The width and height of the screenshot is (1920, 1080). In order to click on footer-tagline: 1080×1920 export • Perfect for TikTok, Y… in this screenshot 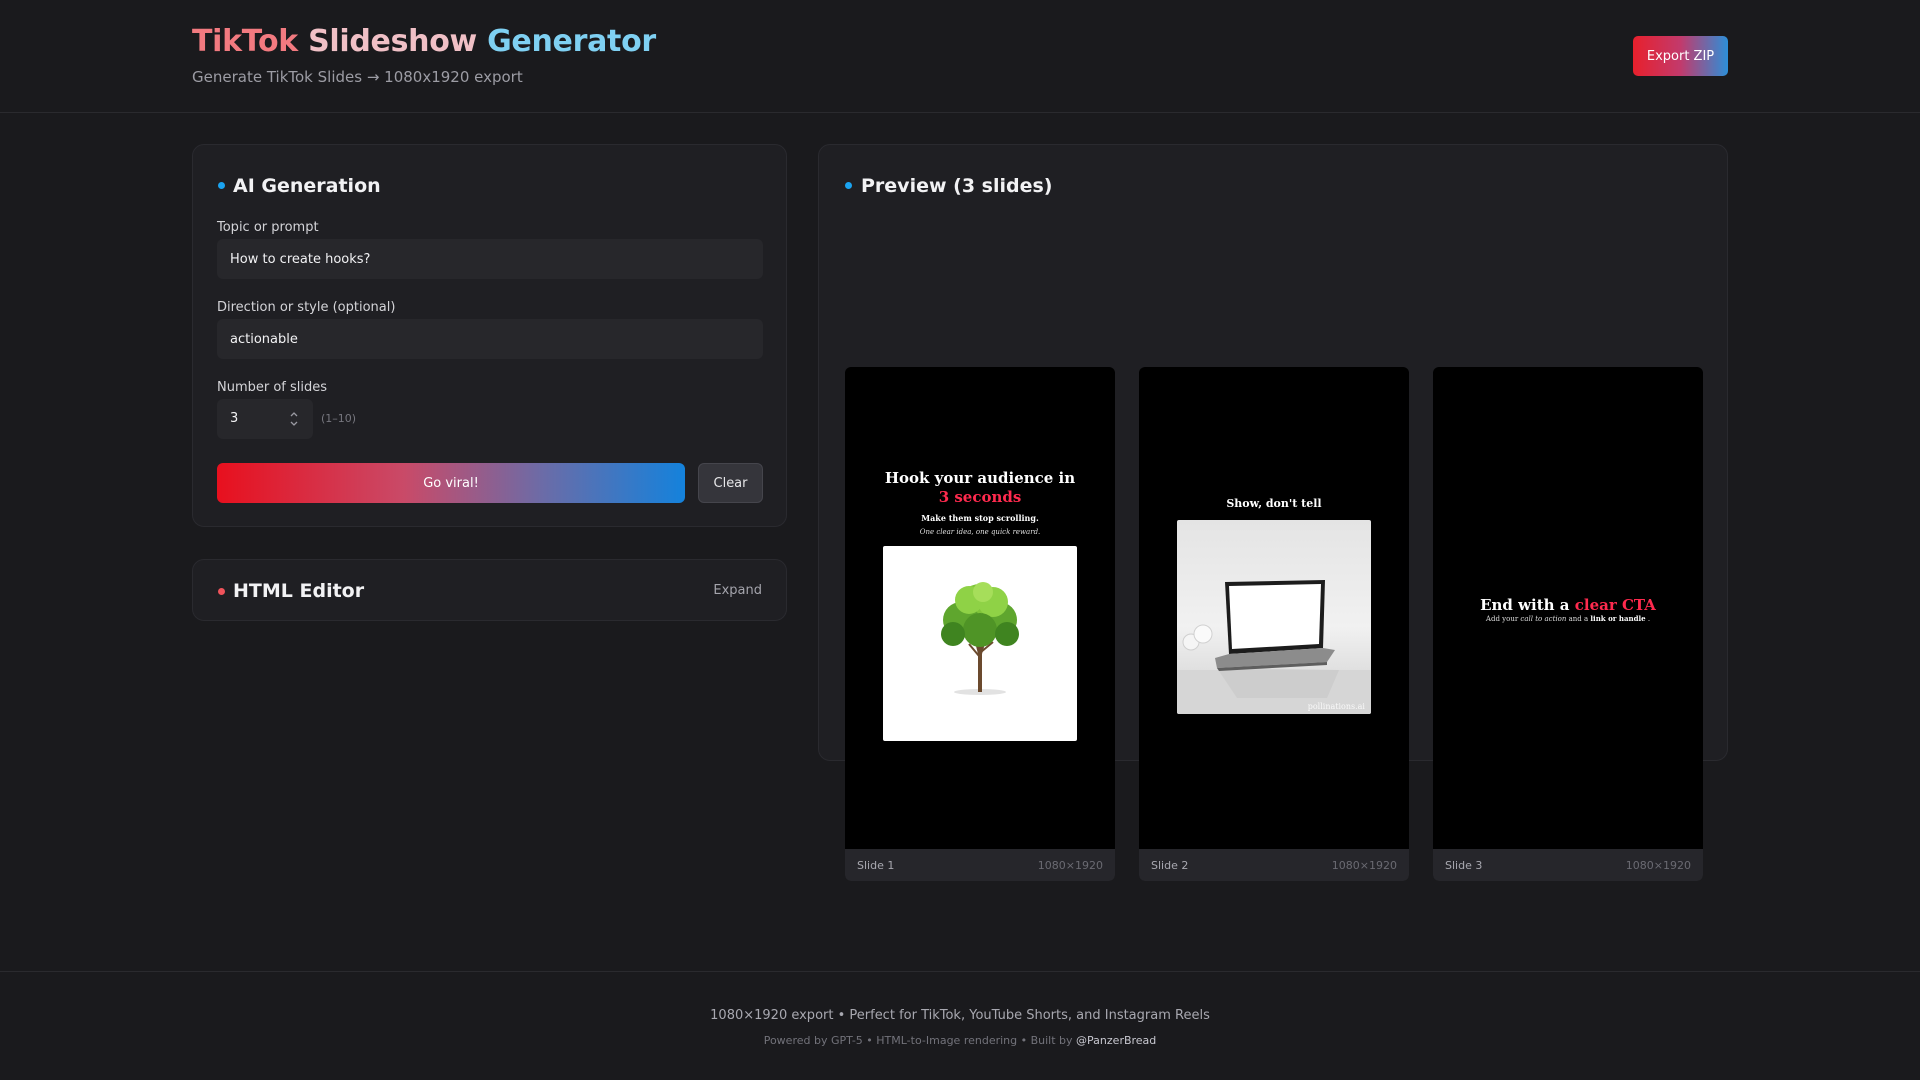, I will do `click(960, 1015)`.